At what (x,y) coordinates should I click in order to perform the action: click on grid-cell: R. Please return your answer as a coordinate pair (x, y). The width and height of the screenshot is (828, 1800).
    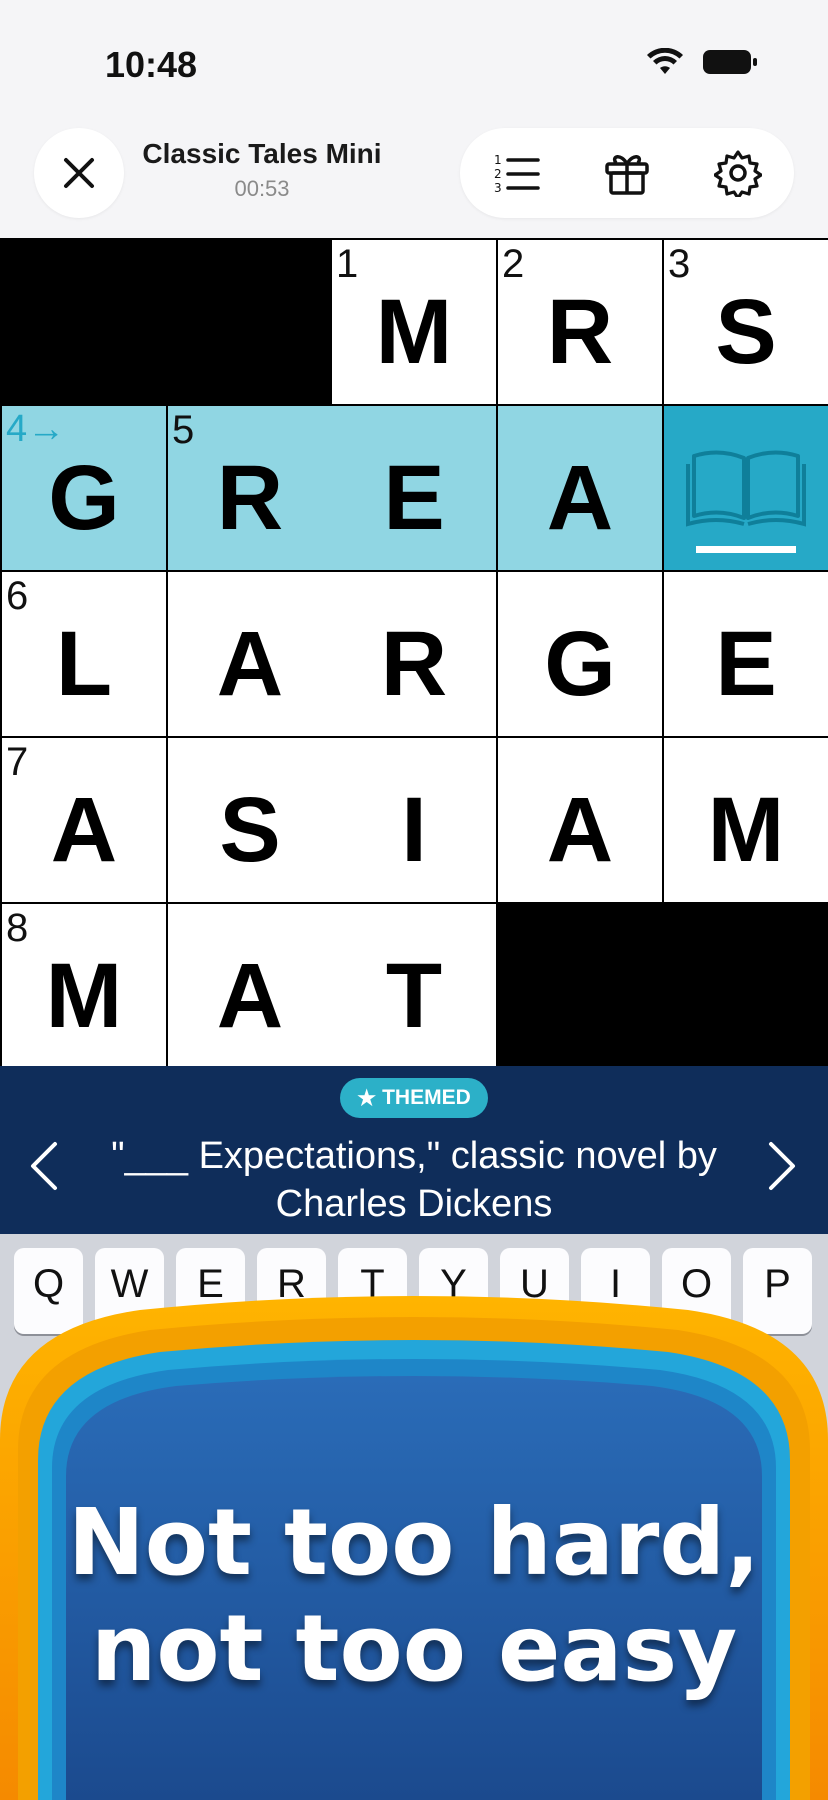
    Looking at the image, I should click on (414, 654).